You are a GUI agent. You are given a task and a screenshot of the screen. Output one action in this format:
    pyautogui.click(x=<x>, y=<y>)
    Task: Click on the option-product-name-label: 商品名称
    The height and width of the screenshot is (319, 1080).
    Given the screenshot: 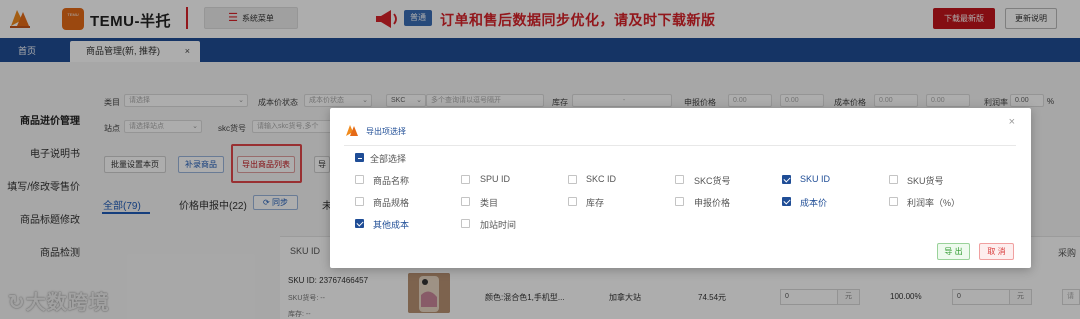 What is the action you would take?
    pyautogui.click(x=391, y=181)
    